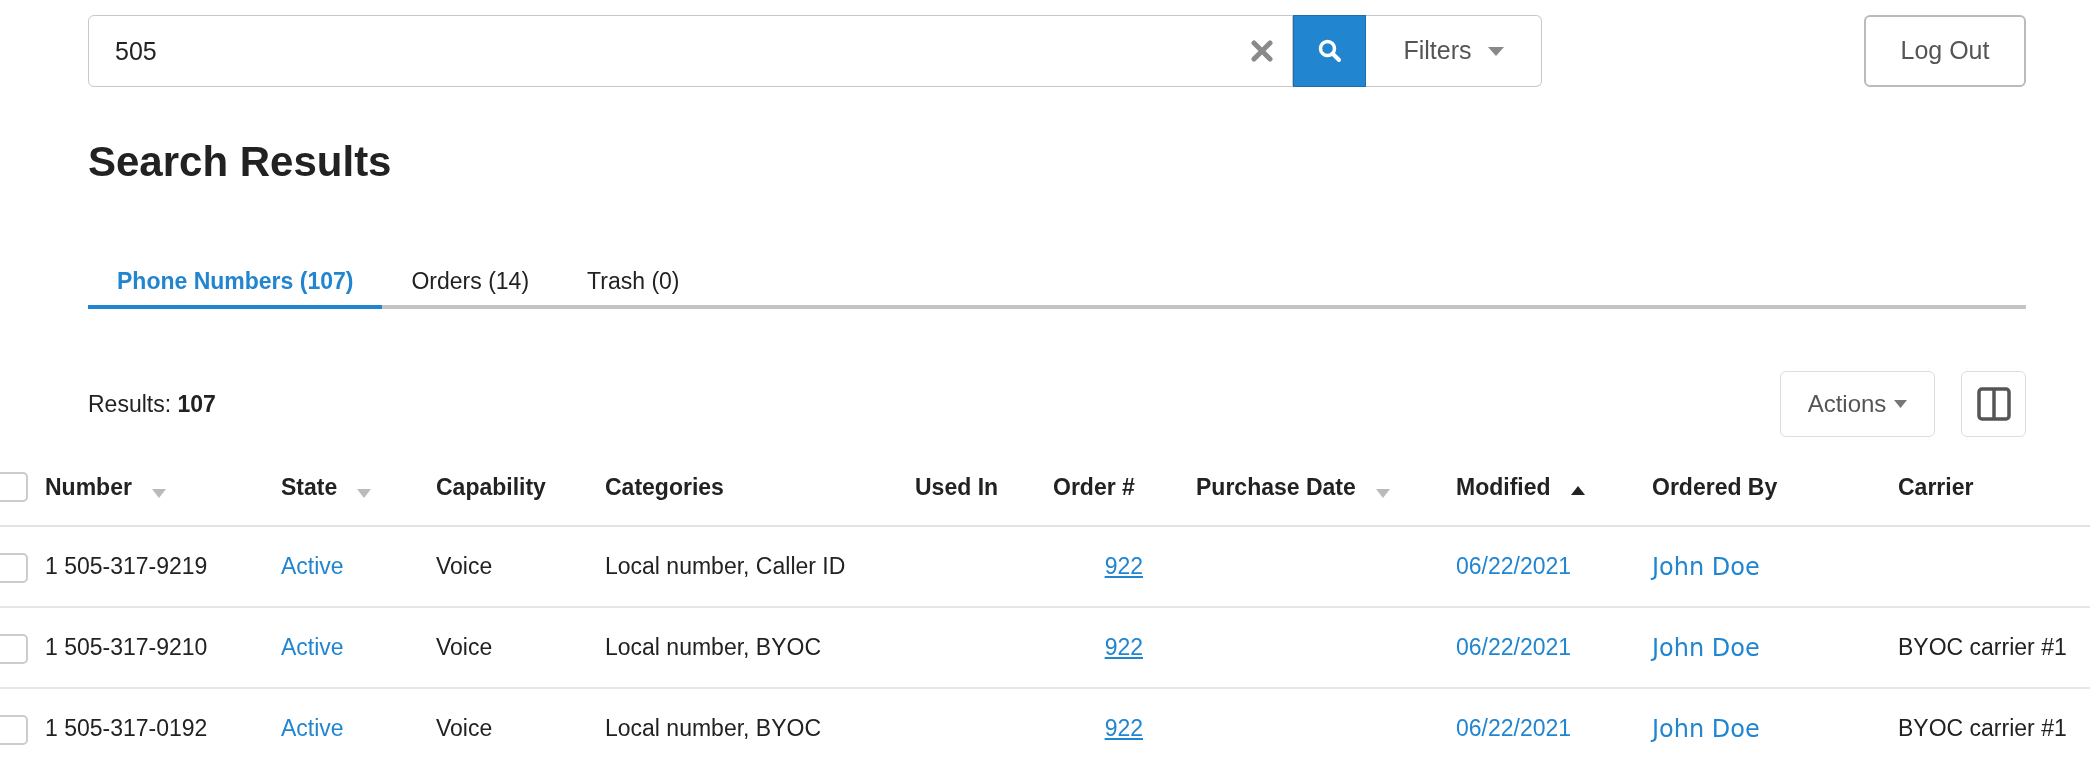 The image size is (2090, 762). Describe the element at coordinates (1503, 486) in the screenshot. I see `column-header: Modified` at that location.